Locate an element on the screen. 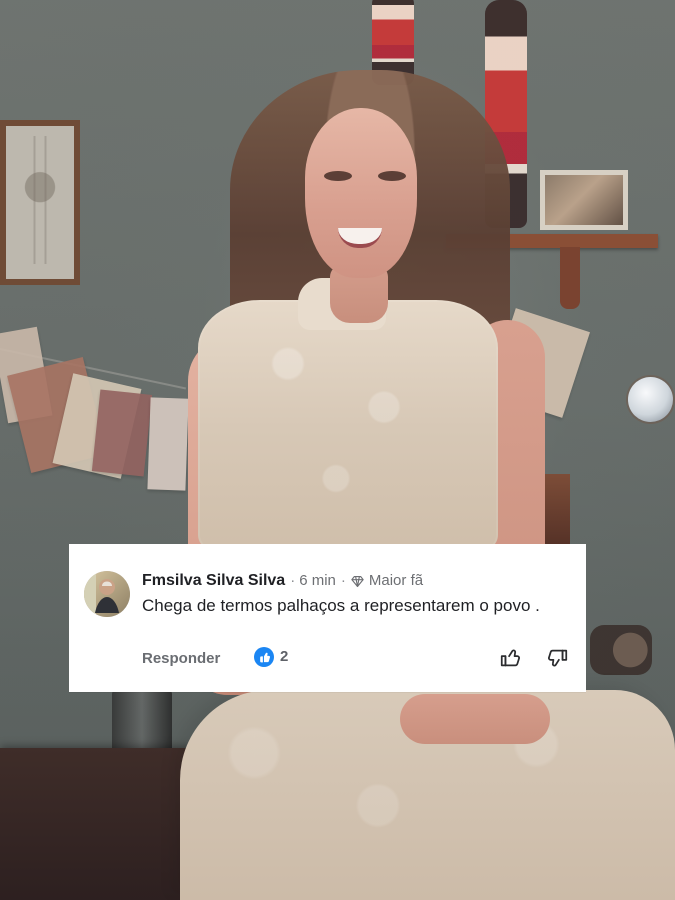  thumbs-down-icon is located at coordinates (558, 658).